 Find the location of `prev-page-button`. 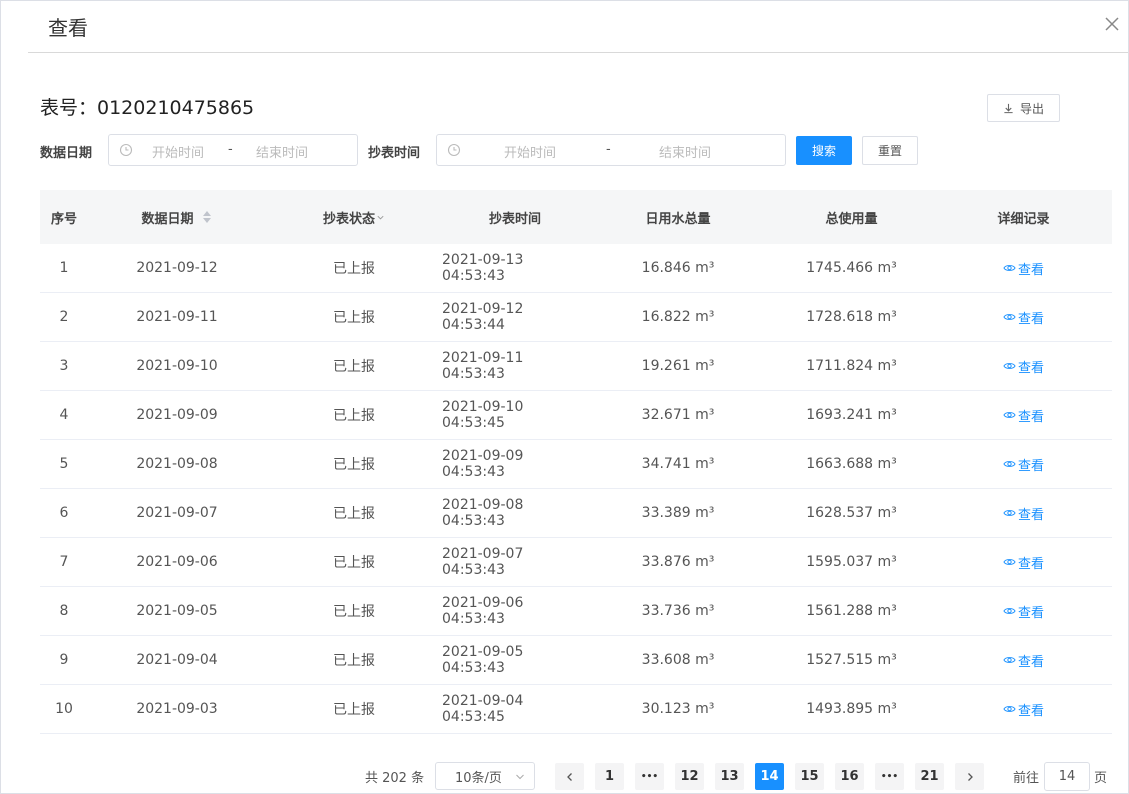

prev-page-button is located at coordinates (569, 776).